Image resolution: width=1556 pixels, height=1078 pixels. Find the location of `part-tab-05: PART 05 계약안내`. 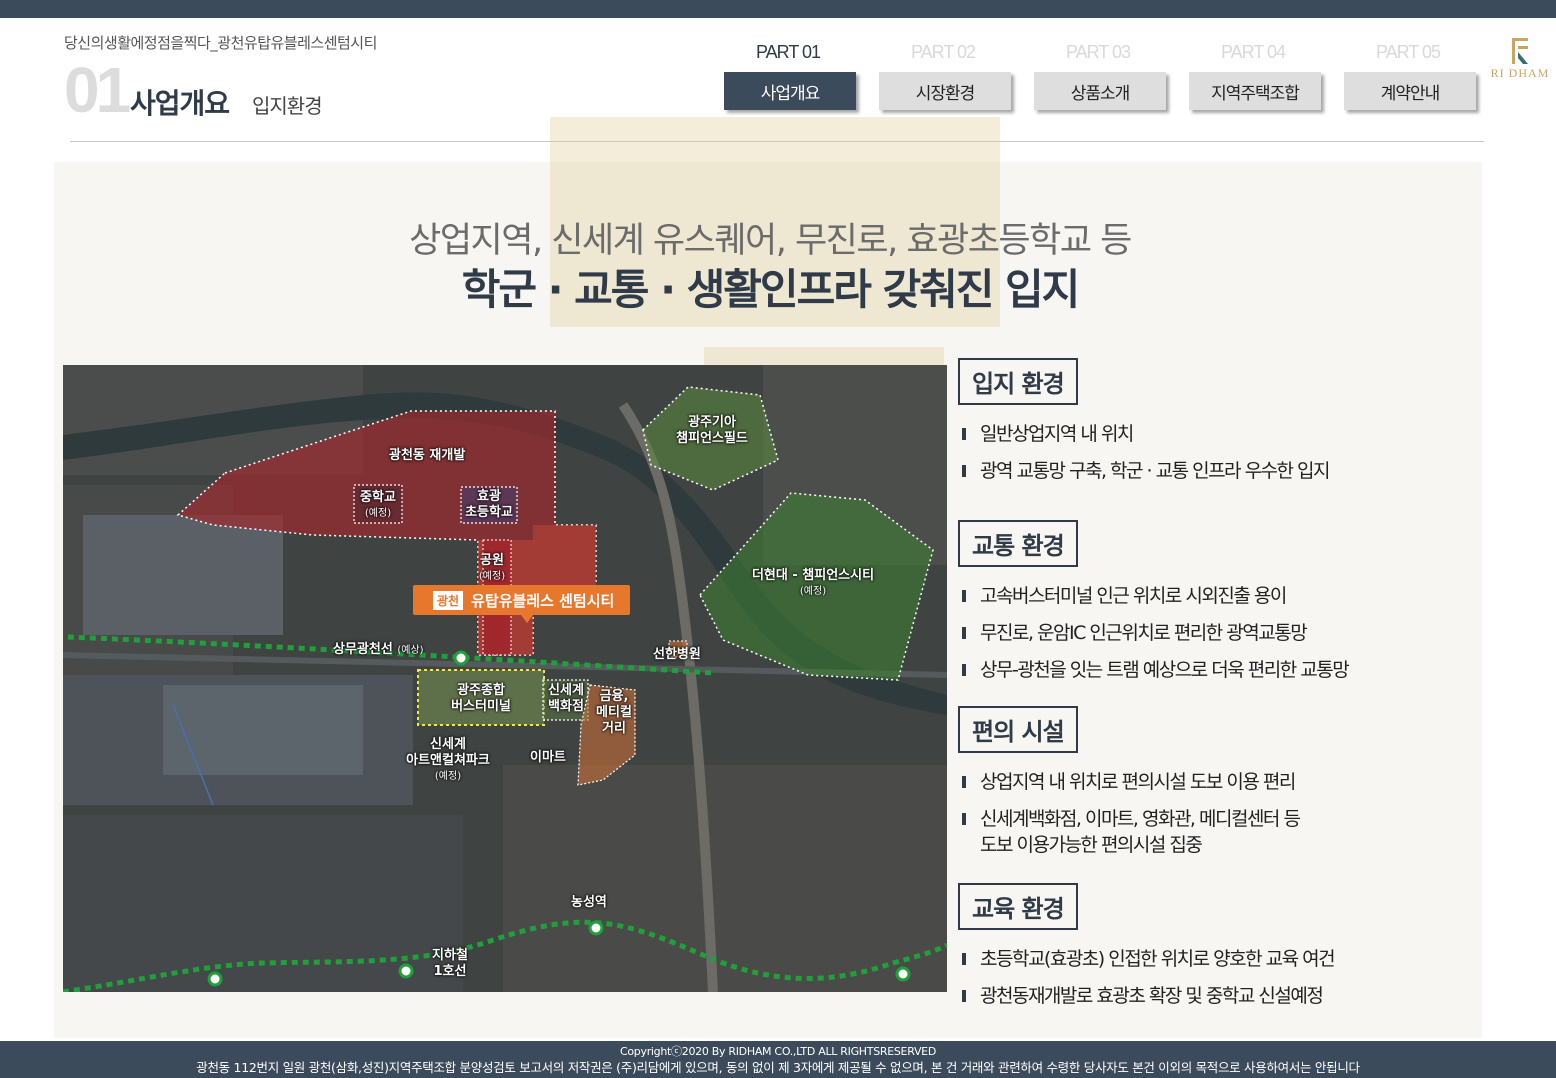

part-tab-05: PART 05 계약안내 is located at coordinates (1411, 78).